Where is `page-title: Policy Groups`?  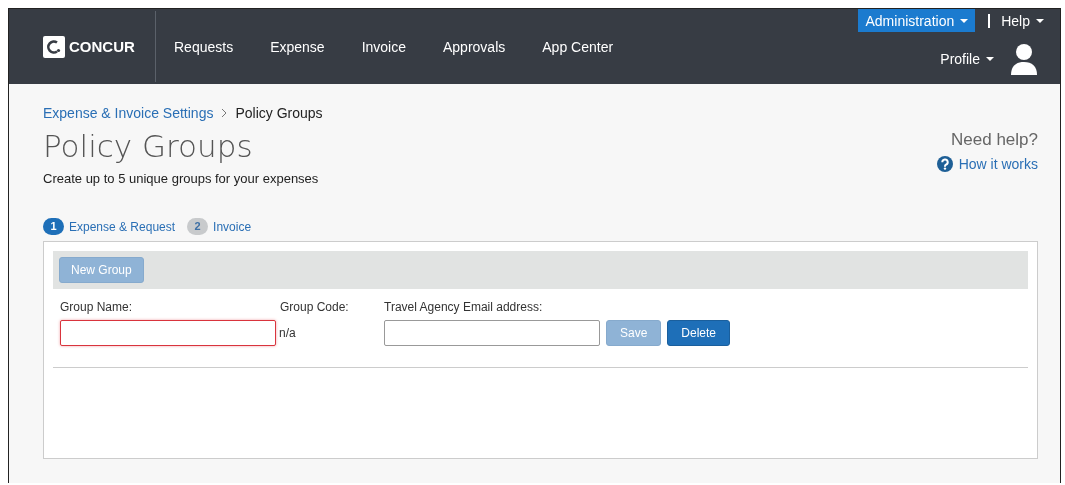
page-title: Policy Groups is located at coordinates (148, 146).